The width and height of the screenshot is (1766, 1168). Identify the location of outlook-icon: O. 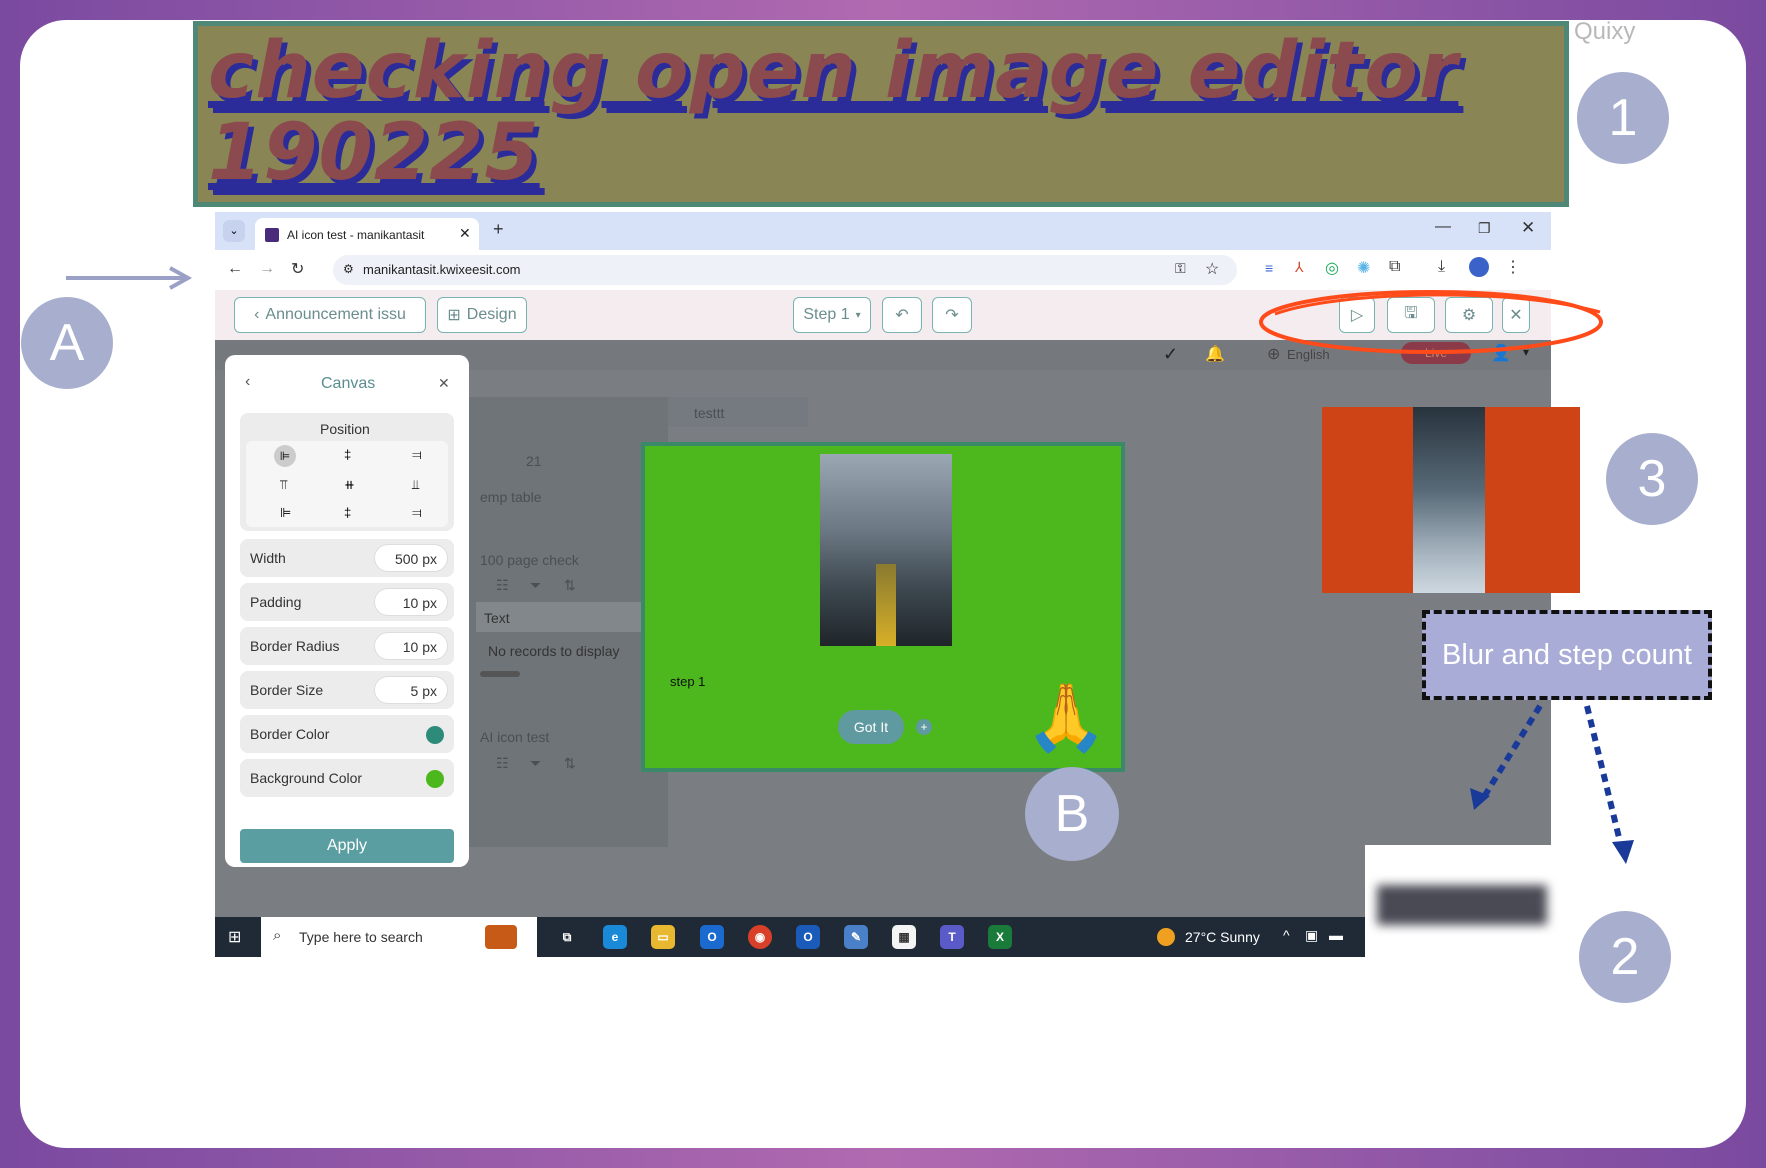
(808, 937).